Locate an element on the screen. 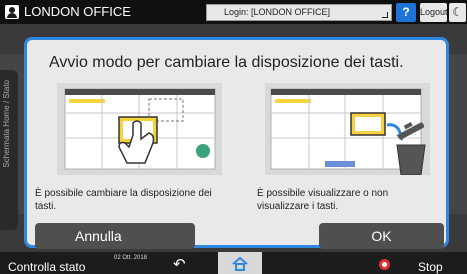 The height and width of the screenshot is (274, 467). side-tab-label: Schermata Home / Stato is located at coordinates (6, 124).